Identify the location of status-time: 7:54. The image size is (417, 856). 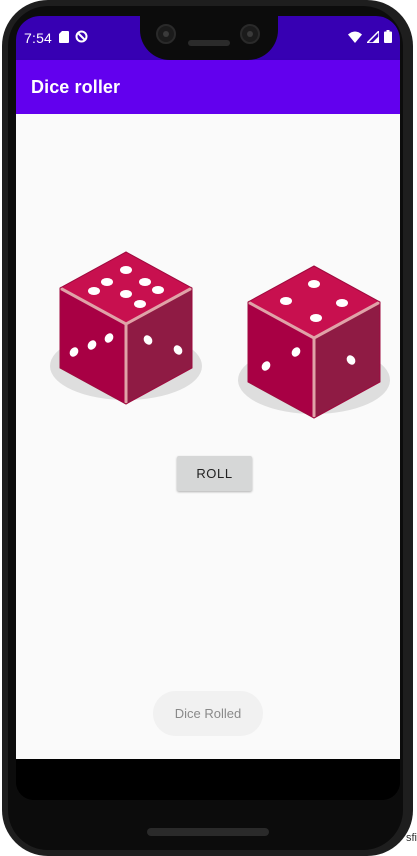
(38, 38).